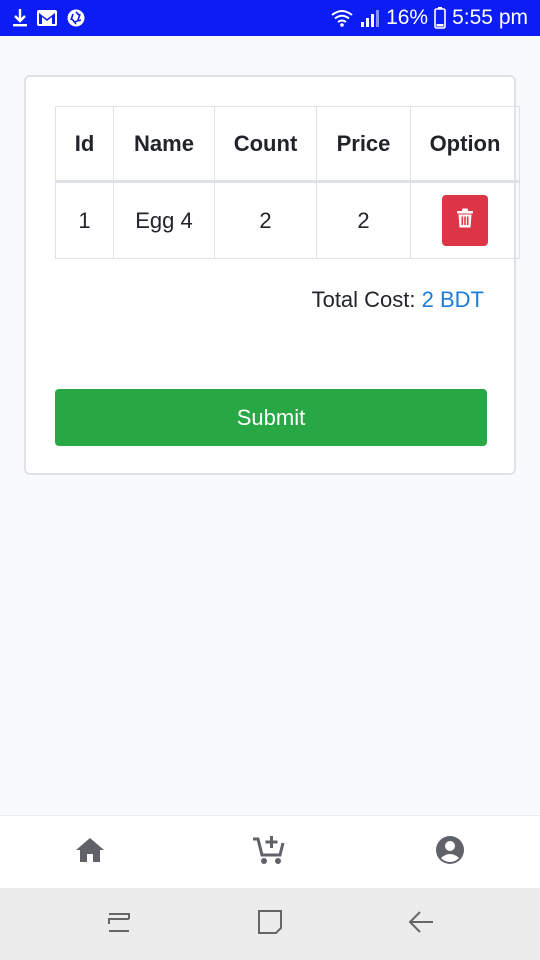 This screenshot has height=960, width=540. I want to click on column-header-price: Price, so click(363, 144).